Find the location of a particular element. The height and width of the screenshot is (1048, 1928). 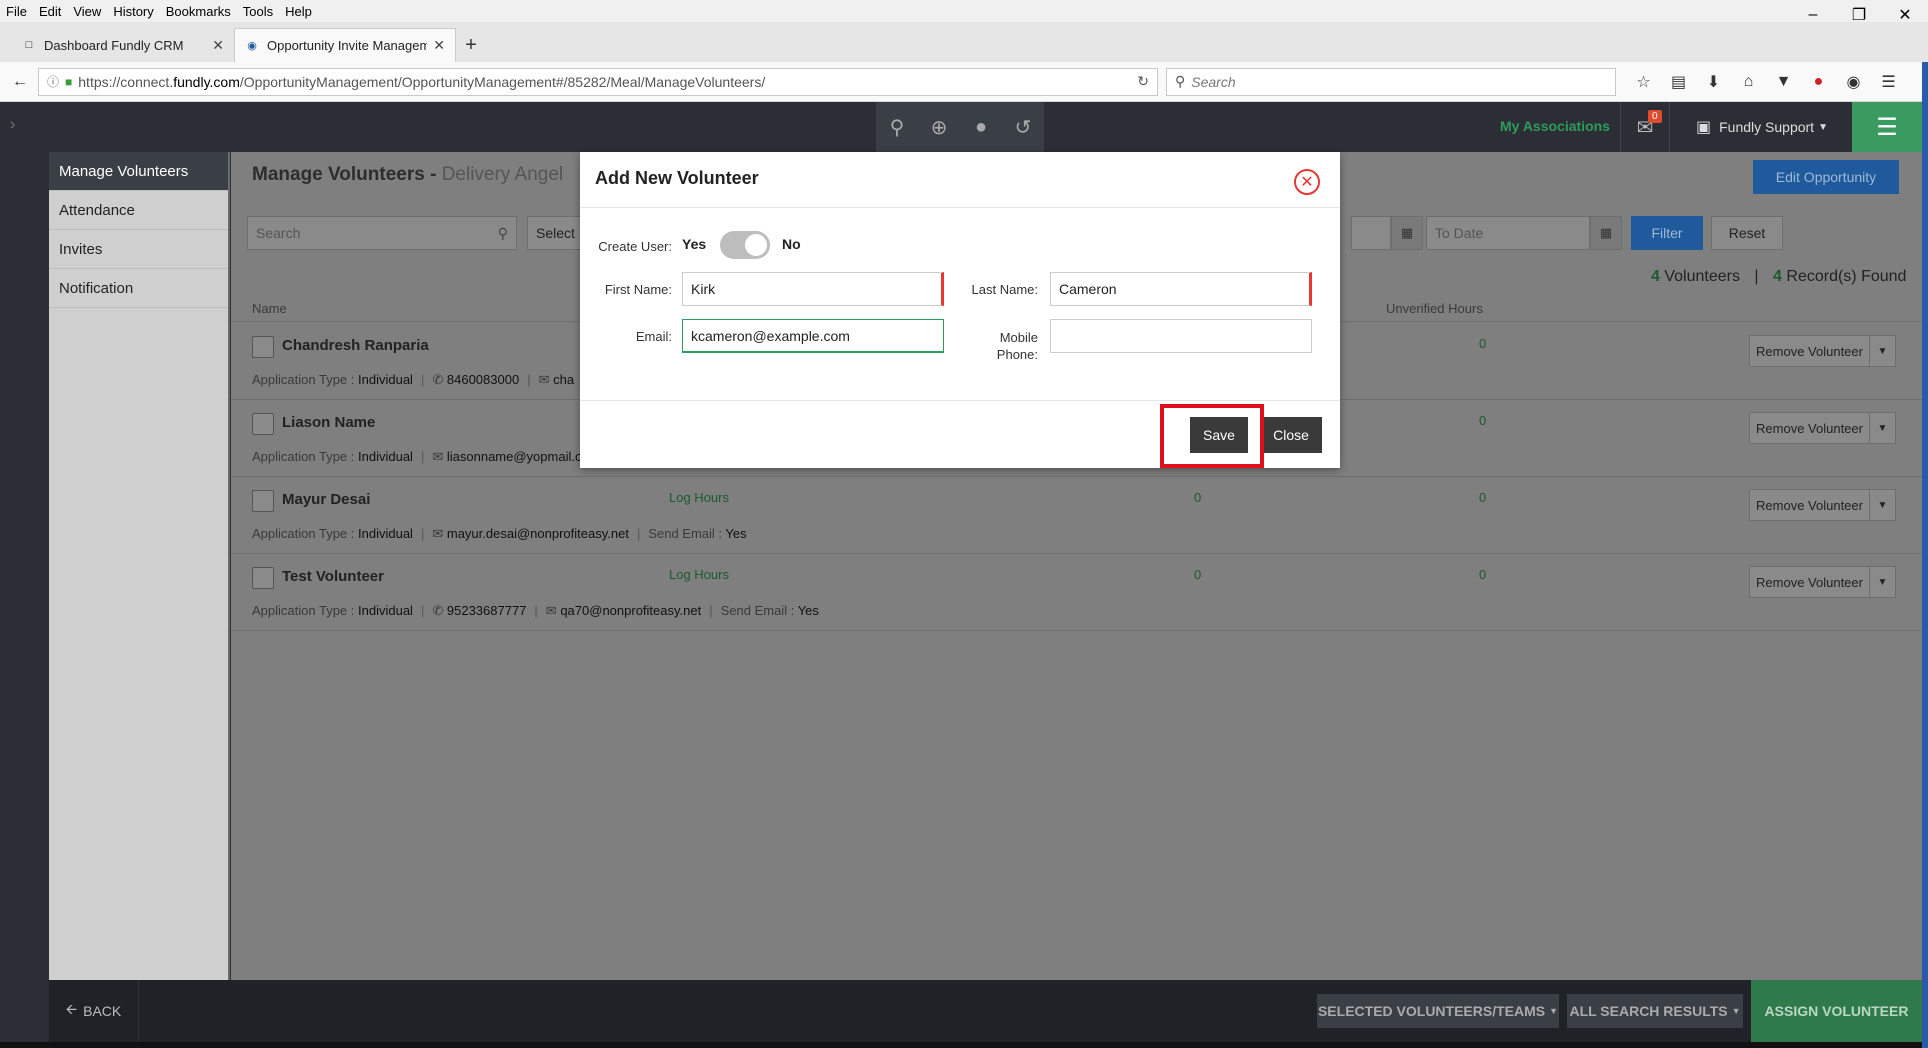

to-date-input: To Date is located at coordinates (1508, 233).